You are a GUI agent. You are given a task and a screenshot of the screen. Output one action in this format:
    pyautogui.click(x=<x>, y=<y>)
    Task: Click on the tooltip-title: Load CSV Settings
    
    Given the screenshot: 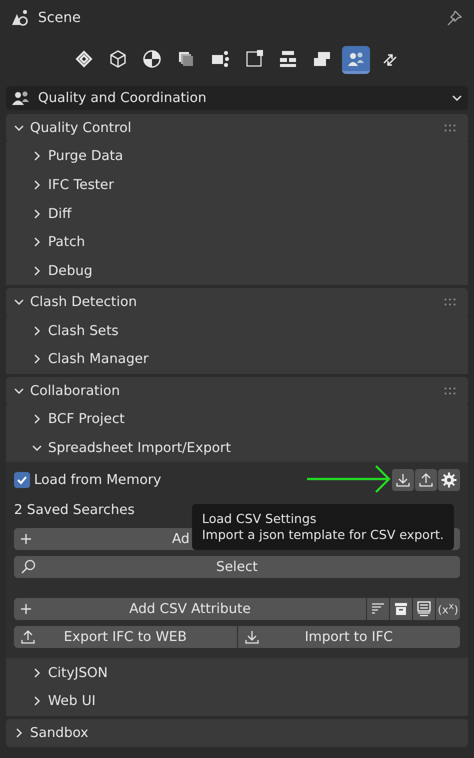 What is the action you would take?
    pyautogui.click(x=259, y=519)
    